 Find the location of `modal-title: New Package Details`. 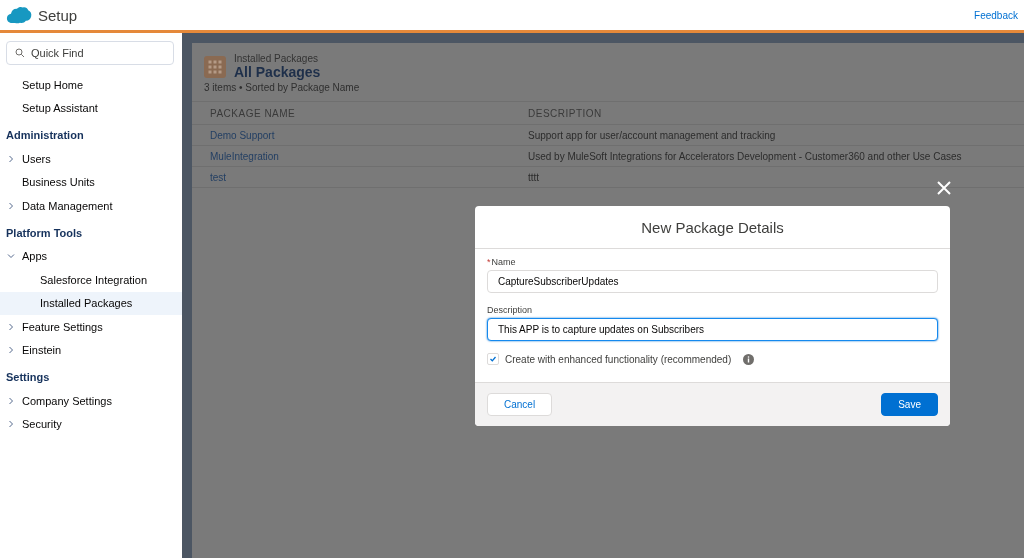

modal-title: New Package Details is located at coordinates (712, 227).